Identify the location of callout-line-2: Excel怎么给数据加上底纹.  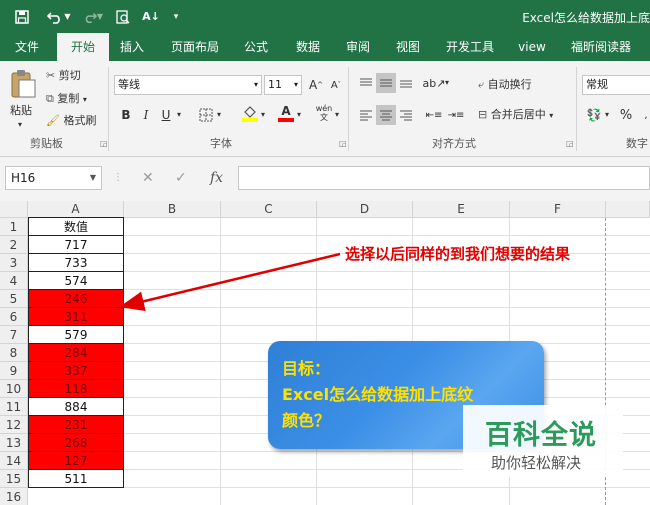
(378, 394).